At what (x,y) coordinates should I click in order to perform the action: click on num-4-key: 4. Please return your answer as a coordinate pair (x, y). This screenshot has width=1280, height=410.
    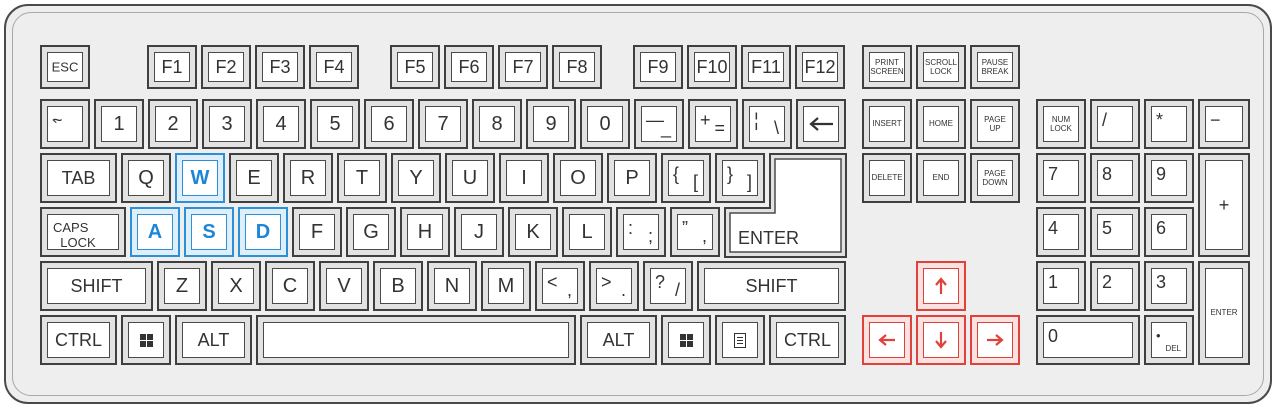
    Looking at the image, I should click on (1061, 232).